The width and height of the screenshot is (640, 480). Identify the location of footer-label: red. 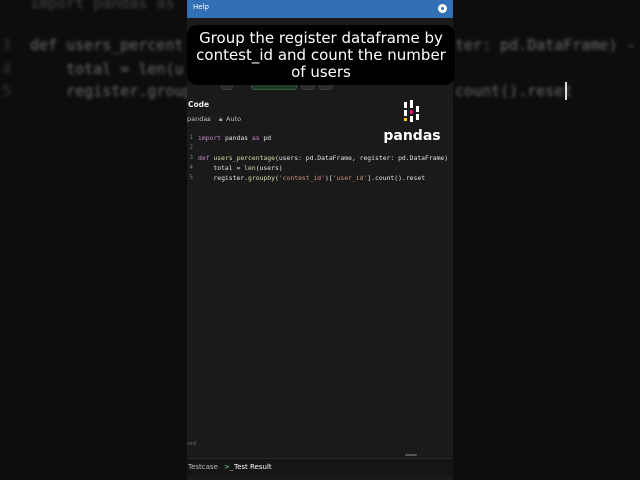
(192, 444).